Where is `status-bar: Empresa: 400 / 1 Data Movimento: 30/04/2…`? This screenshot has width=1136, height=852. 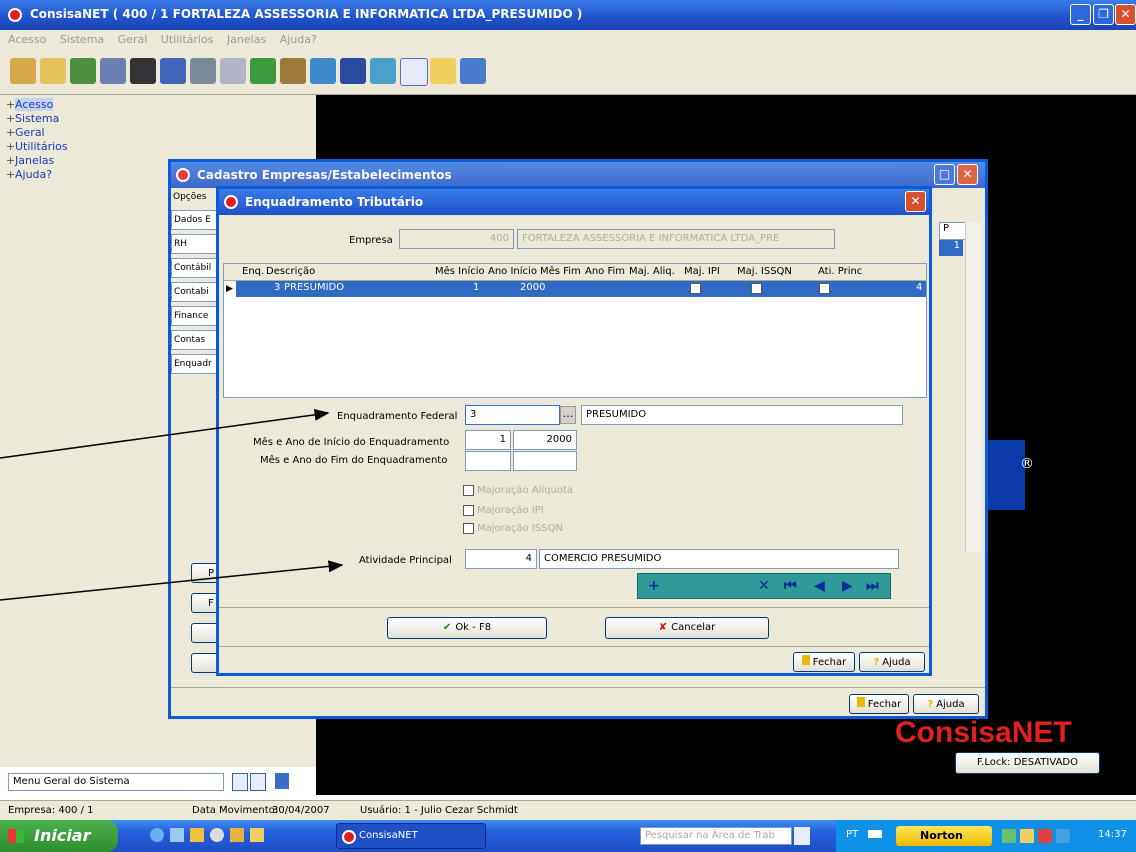 status-bar: Empresa: 400 / 1 Data Movimento: 30/04/2… is located at coordinates (568, 810).